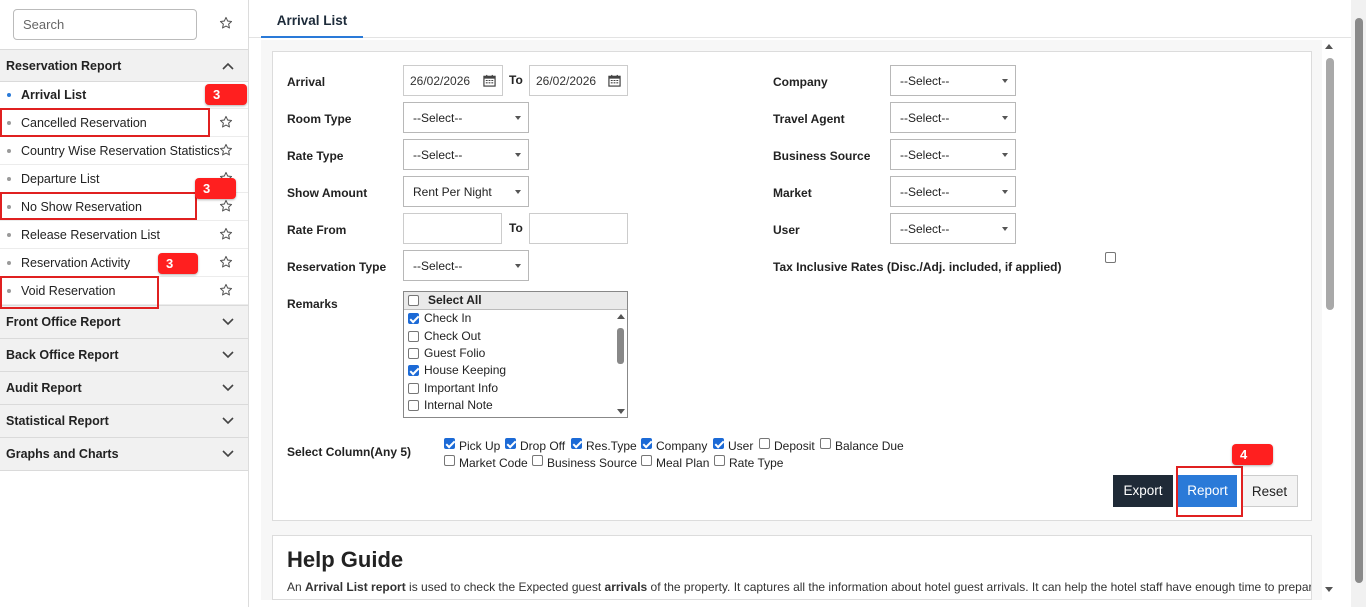  I want to click on column-balance-due-checkbox, so click(825, 443).